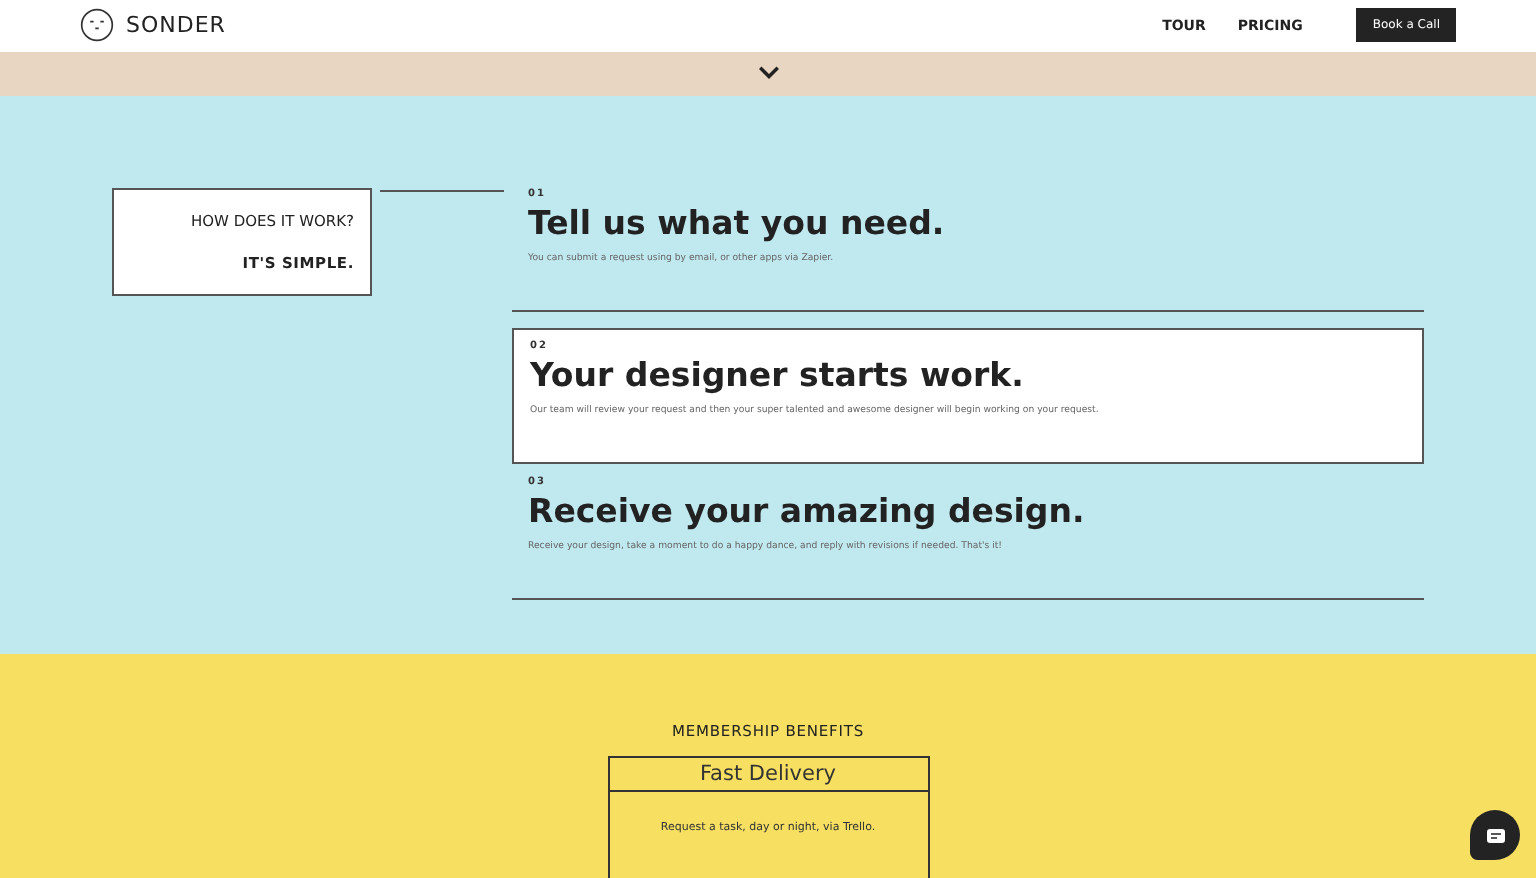 The width and height of the screenshot is (1536, 878). What do you see at coordinates (768, 775) in the screenshot?
I see `benefit-title: Fast Delivery` at bounding box center [768, 775].